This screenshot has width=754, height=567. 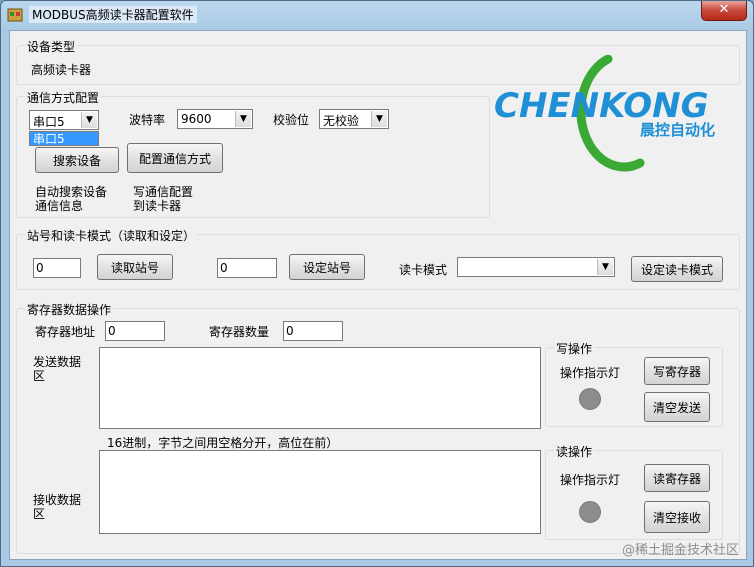 I want to click on title-bar: MODBUS高频读卡器配置软件 ✕, so click(x=377, y=15).